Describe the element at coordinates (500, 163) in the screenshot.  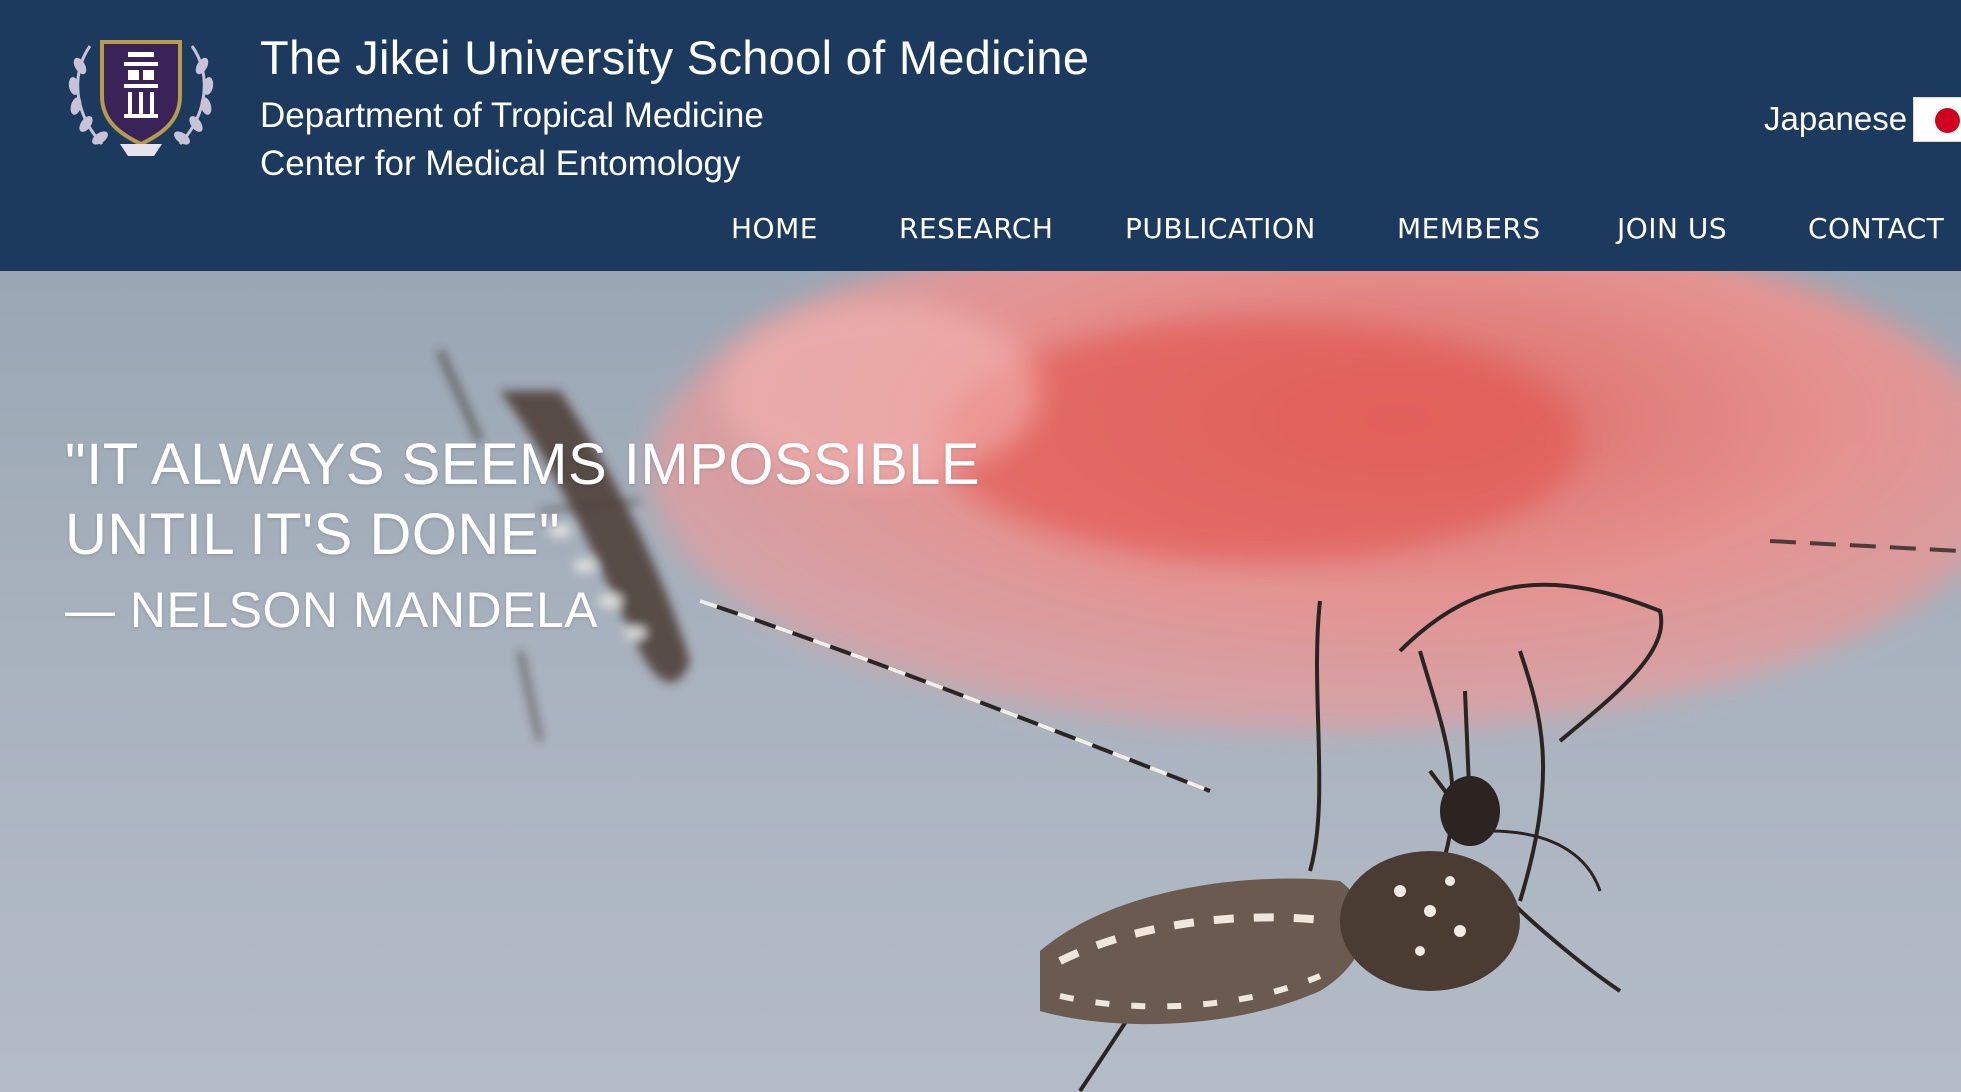
I see `center-name: Center for Medical Entomology` at that location.